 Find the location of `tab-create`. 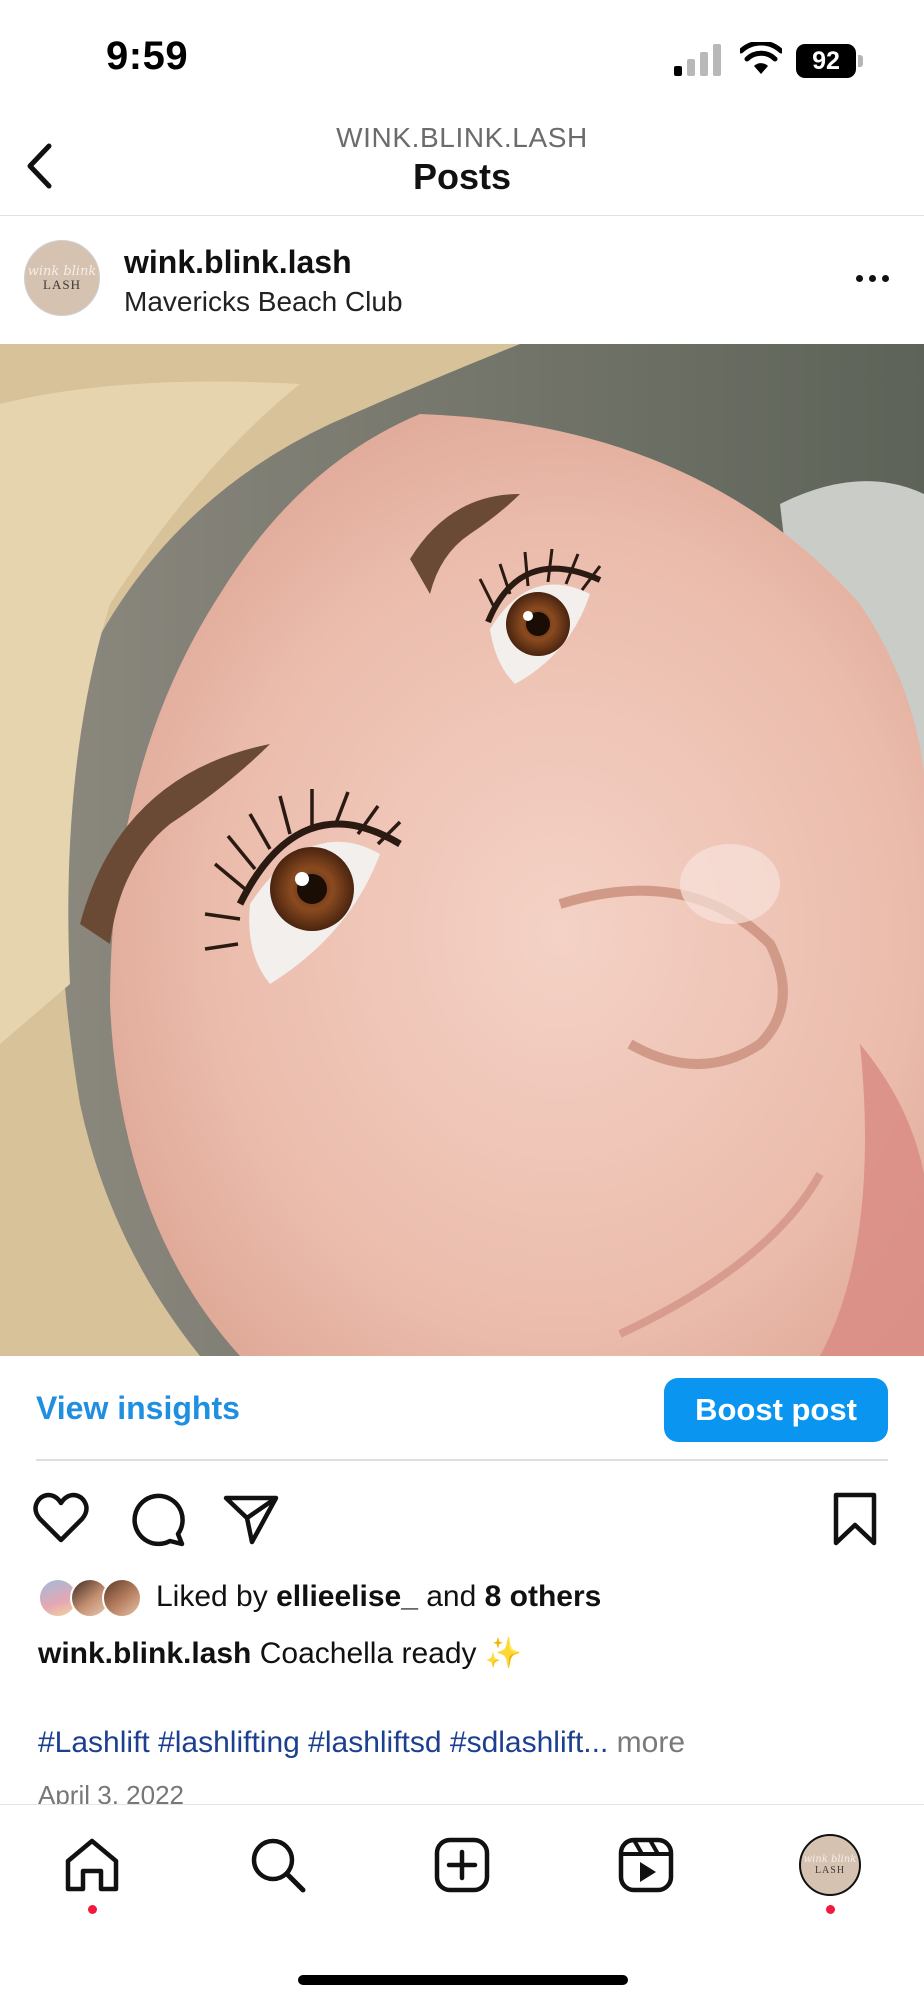

tab-create is located at coordinates (462, 1865).